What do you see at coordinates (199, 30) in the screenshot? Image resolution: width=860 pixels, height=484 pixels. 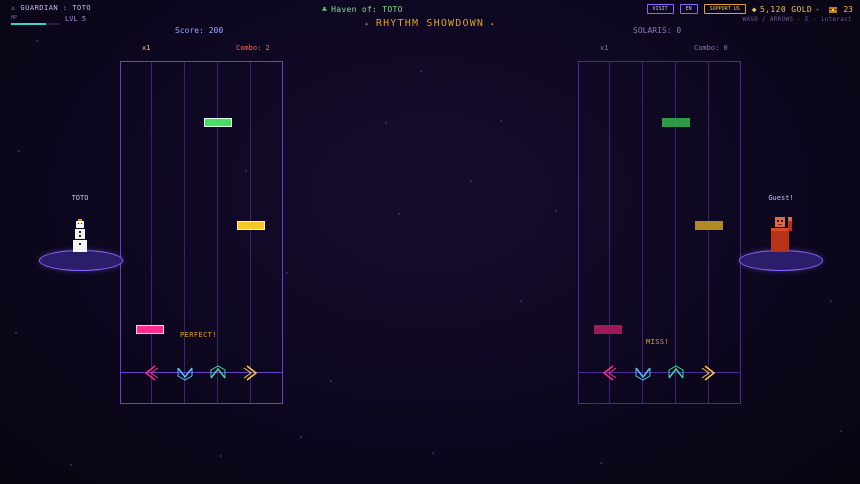 I see `left-score: Score: 200` at bounding box center [199, 30].